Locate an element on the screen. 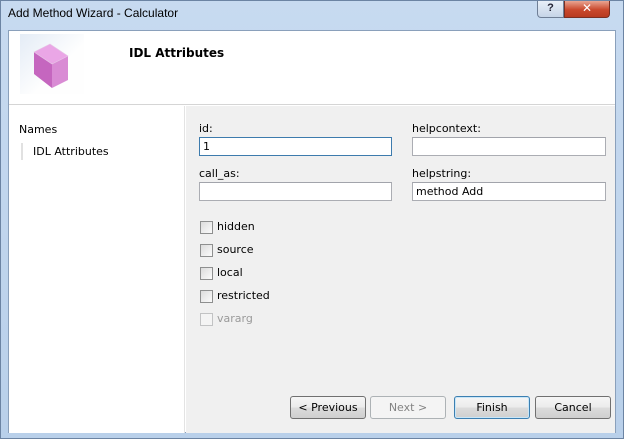  checkbox-label: vararg is located at coordinates (235, 318).